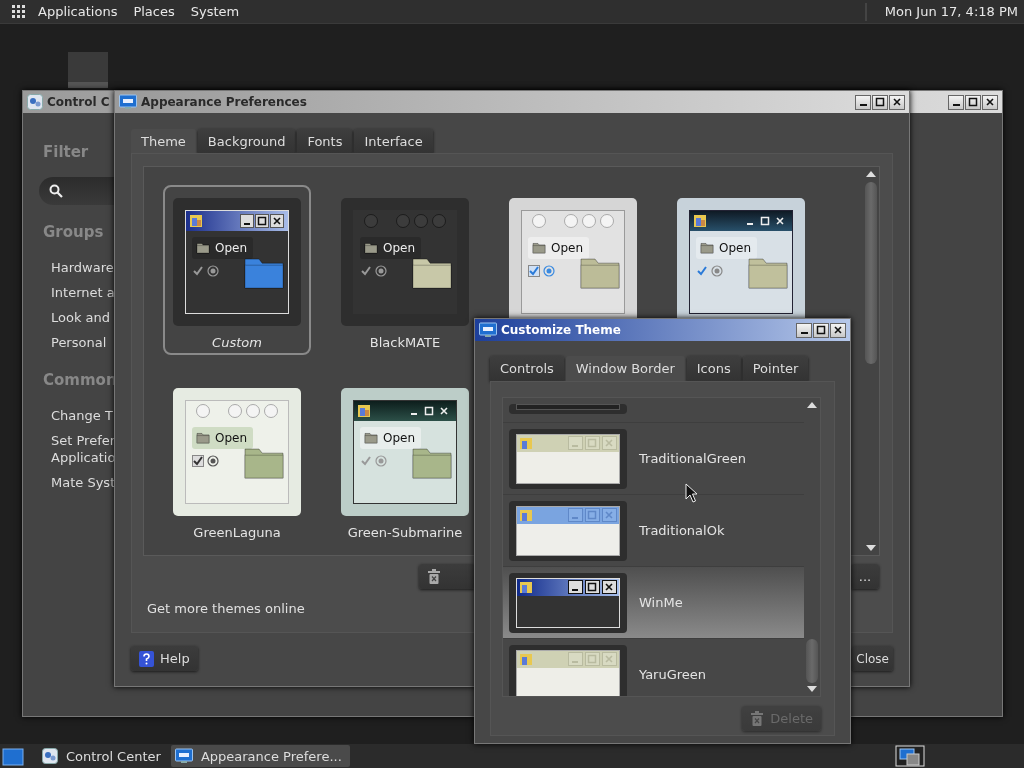  Describe the element at coordinates (74, 233) in the screenshot. I see `section-heading: Groups` at that location.